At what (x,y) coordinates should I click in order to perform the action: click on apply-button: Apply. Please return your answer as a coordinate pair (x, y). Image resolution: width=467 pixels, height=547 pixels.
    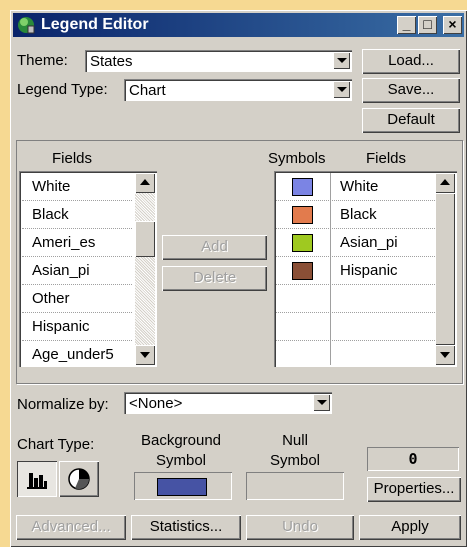
    Looking at the image, I should click on (410, 527).